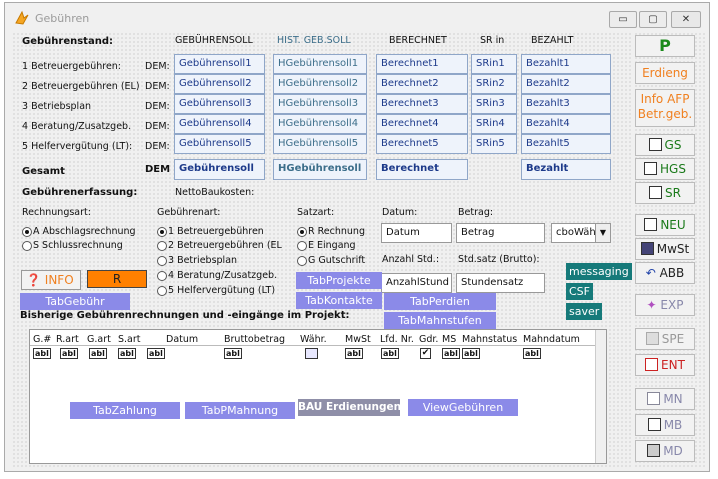 The image size is (718, 479). I want to click on tab-bau-erdienungen: BAU Erdienungen, so click(349, 407).